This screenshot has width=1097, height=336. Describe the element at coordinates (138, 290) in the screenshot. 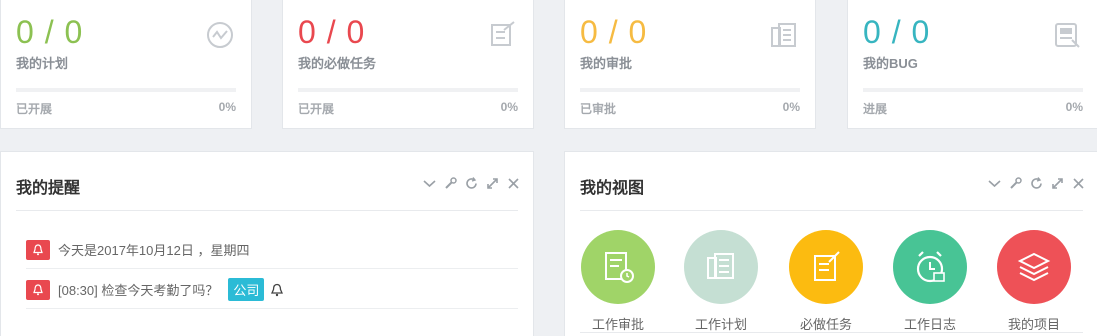

I see `reminder-text: [08:30] 检查今天考勤了吗？` at that location.